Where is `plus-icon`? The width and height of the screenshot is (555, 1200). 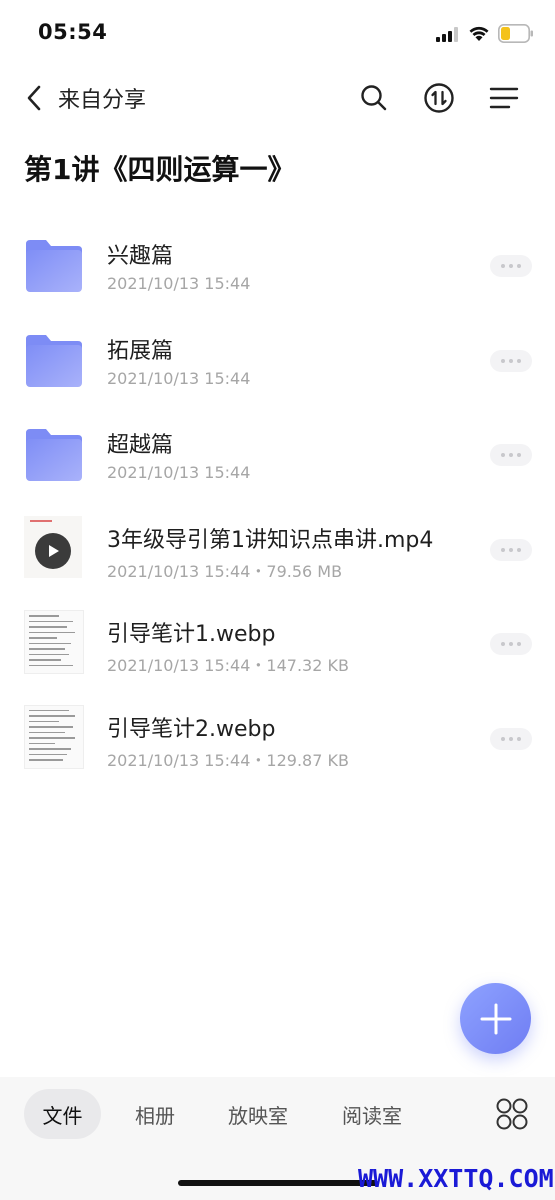 plus-icon is located at coordinates (495, 1018).